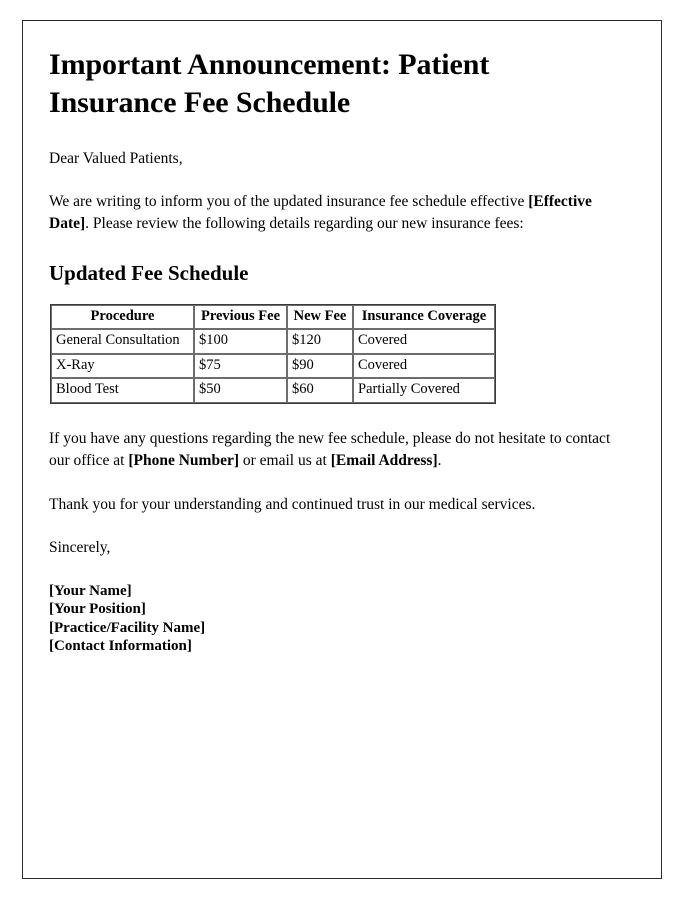 This screenshot has width=700, height=900. I want to click on signature-line-contact-information: [Contact Information], so click(120, 646).